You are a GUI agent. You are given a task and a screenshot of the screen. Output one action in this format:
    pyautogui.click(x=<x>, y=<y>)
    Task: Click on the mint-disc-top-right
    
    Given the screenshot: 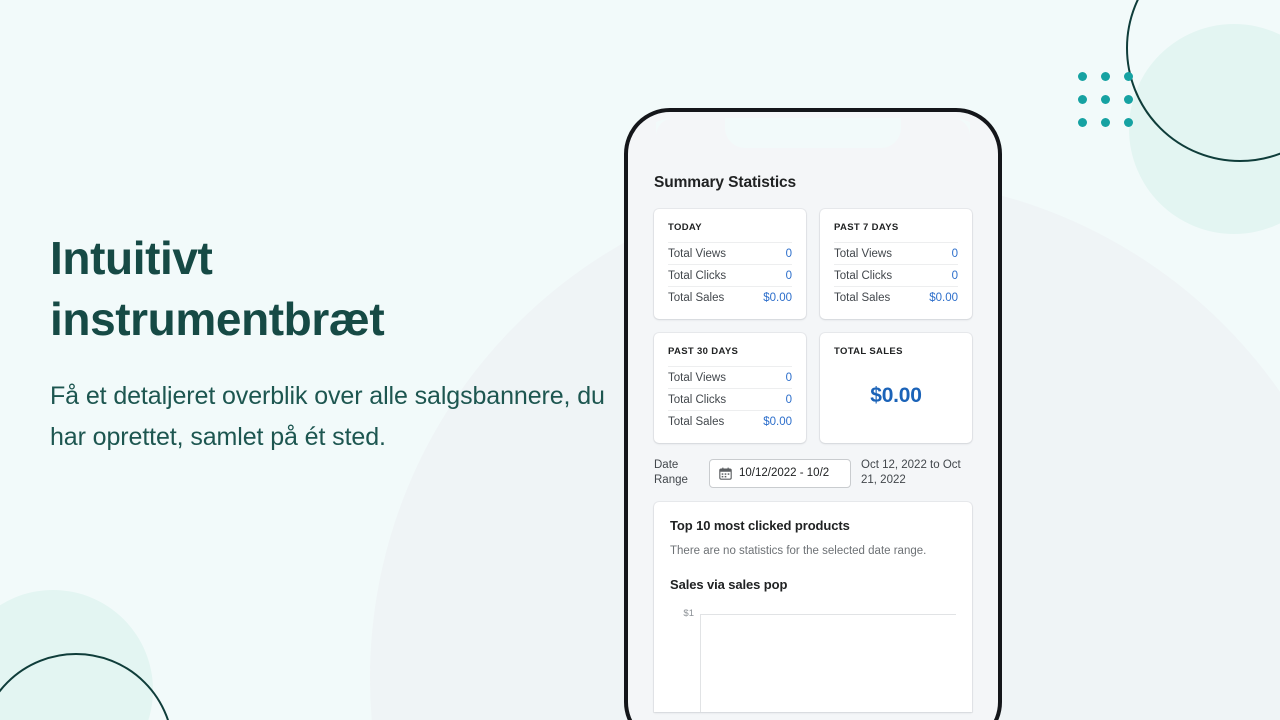 What is the action you would take?
    pyautogui.click(x=1204, y=129)
    